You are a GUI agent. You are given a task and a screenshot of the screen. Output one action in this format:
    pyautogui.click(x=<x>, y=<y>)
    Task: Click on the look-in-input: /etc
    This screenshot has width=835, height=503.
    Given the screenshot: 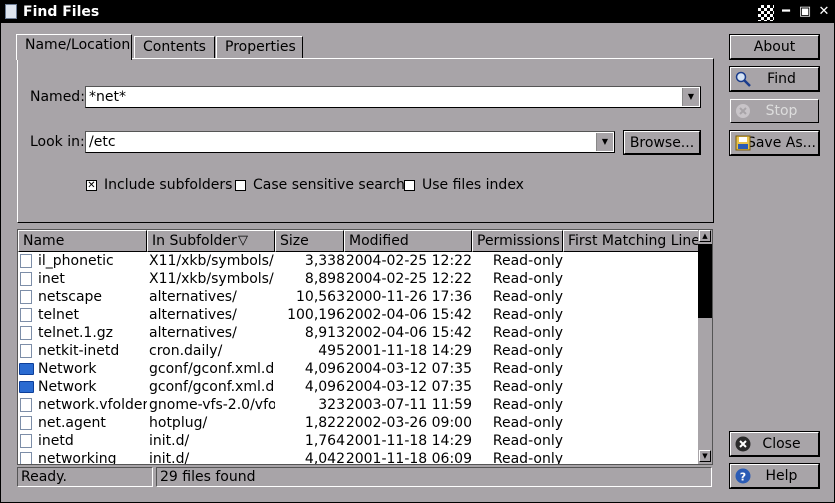 What is the action you would take?
    pyautogui.click(x=102, y=142)
    